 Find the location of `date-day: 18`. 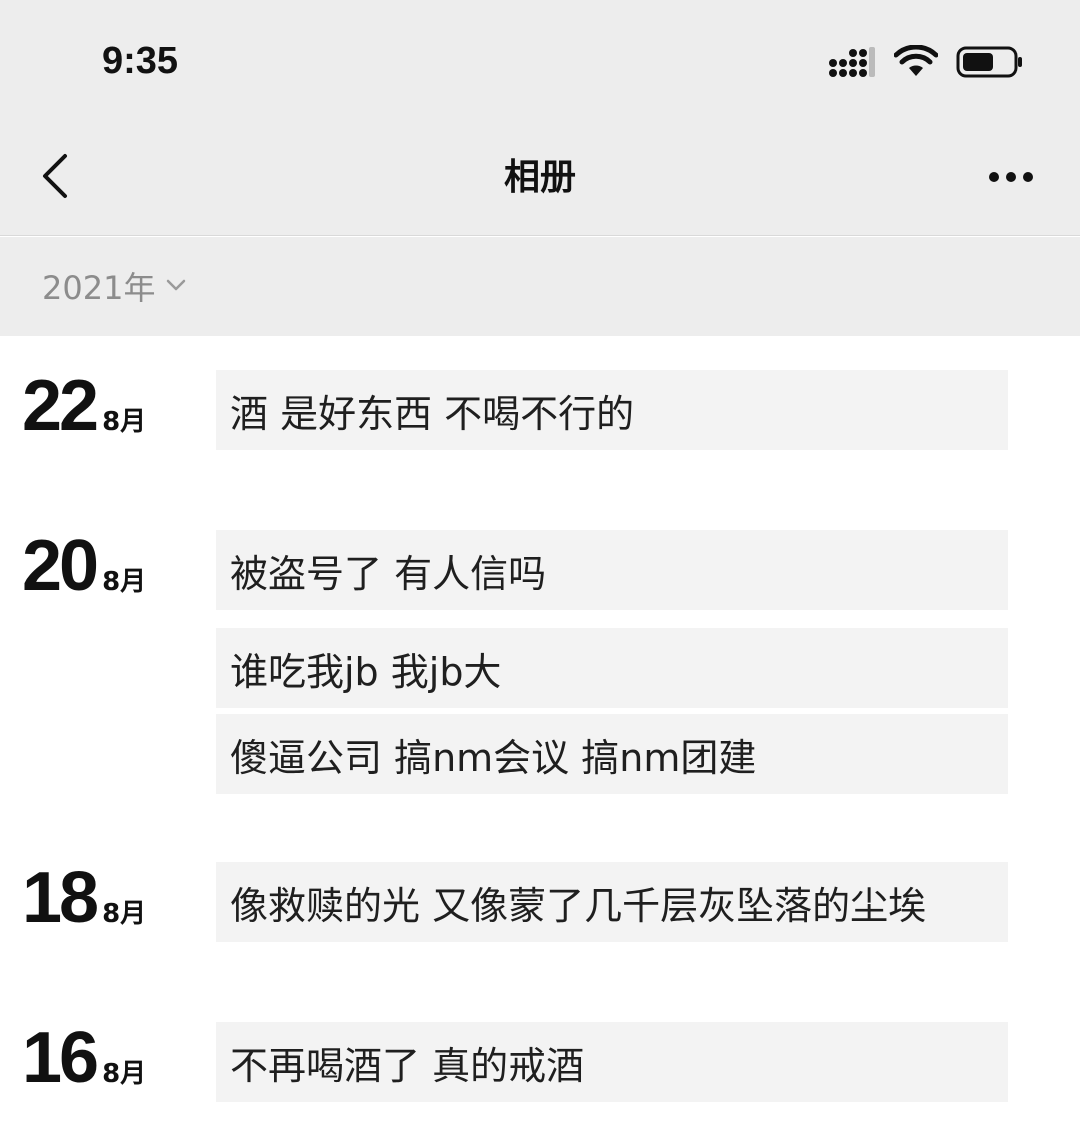

date-day: 18 is located at coordinates (60, 898).